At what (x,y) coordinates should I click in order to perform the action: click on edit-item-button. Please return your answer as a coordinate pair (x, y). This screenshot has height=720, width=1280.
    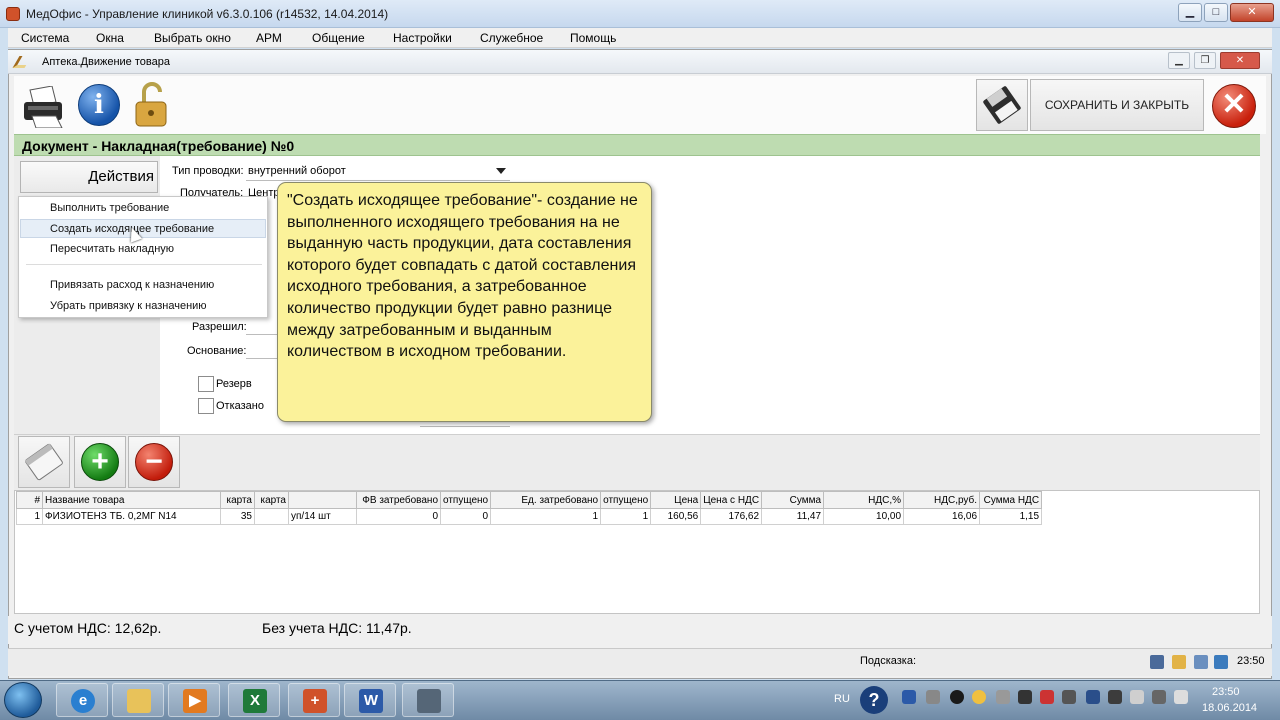
    Looking at the image, I should click on (44, 462).